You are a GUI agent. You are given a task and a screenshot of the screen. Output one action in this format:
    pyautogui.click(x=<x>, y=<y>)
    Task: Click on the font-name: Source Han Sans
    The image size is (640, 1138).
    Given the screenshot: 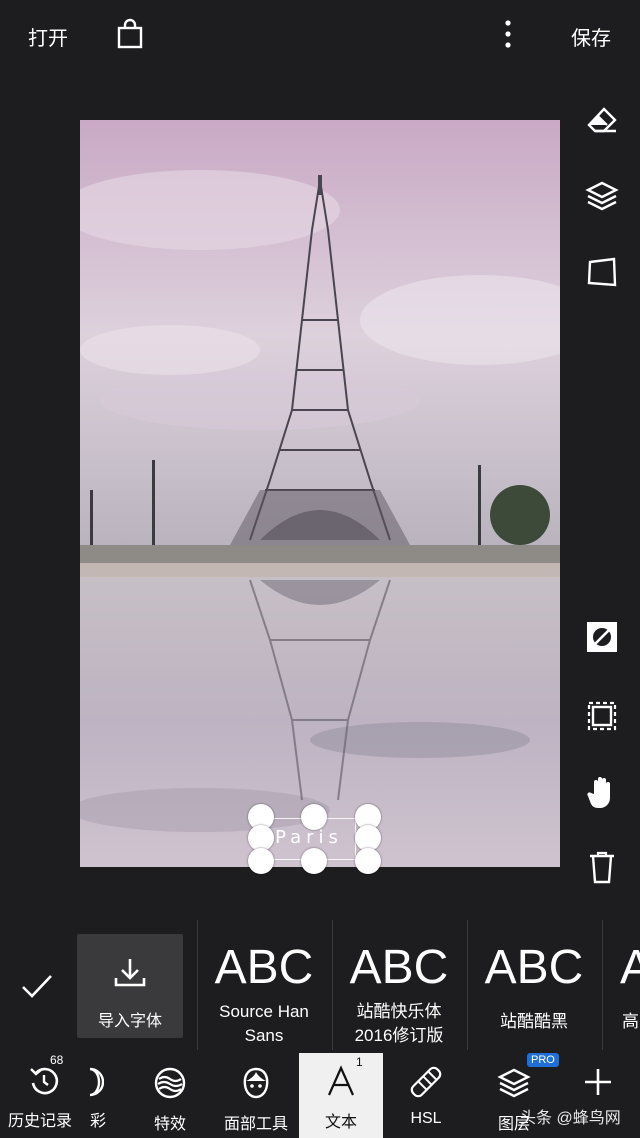 What is the action you would take?
    pyautogui.click(x=264, y=1023)
    